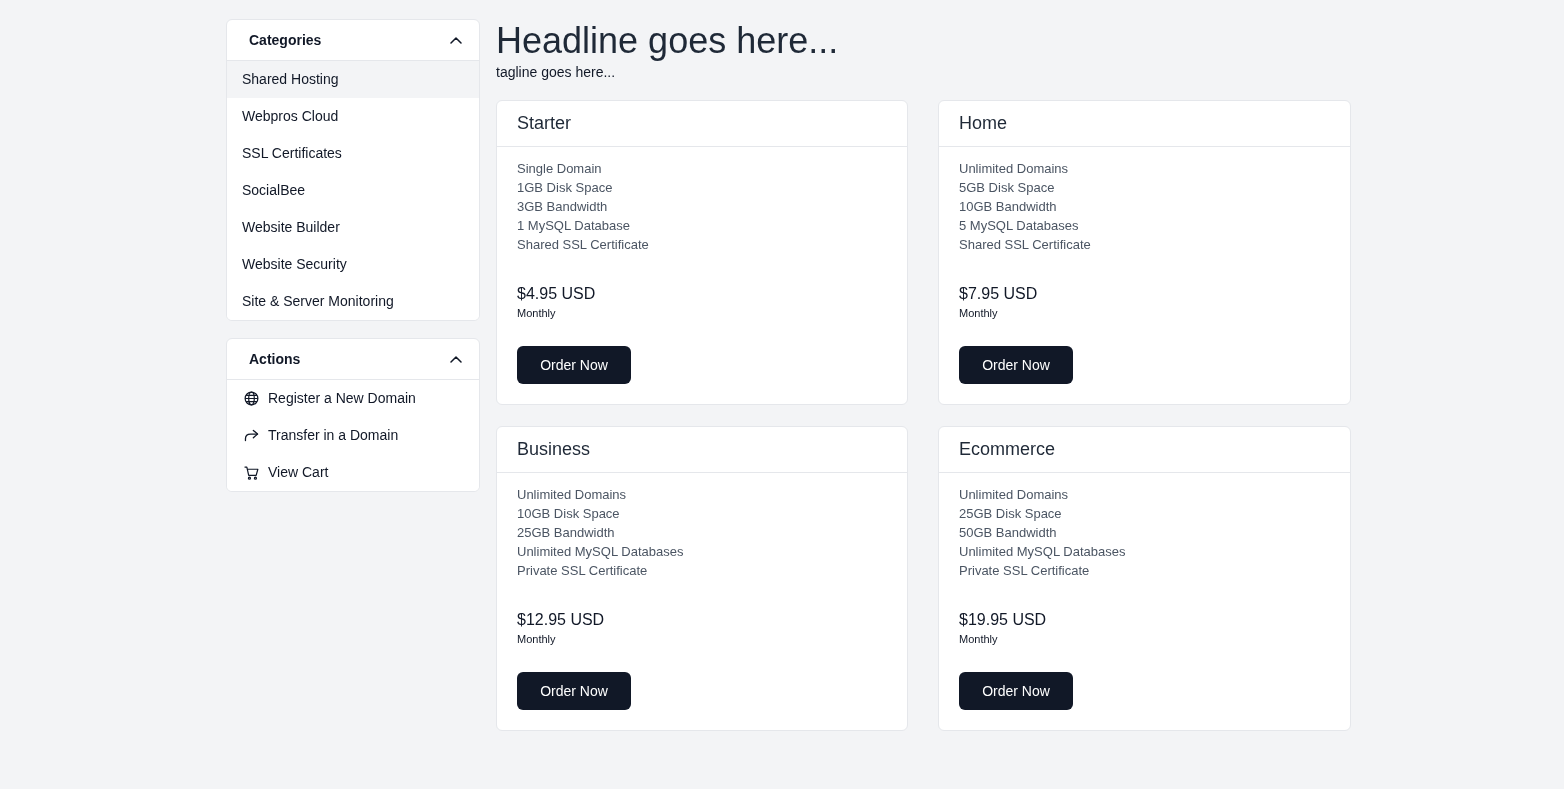 This screenshot has width=1564, height=789. Describe the element at coordinates (556, 294) in the screenshot. I see `price-text: $4.95 USD` at that location.